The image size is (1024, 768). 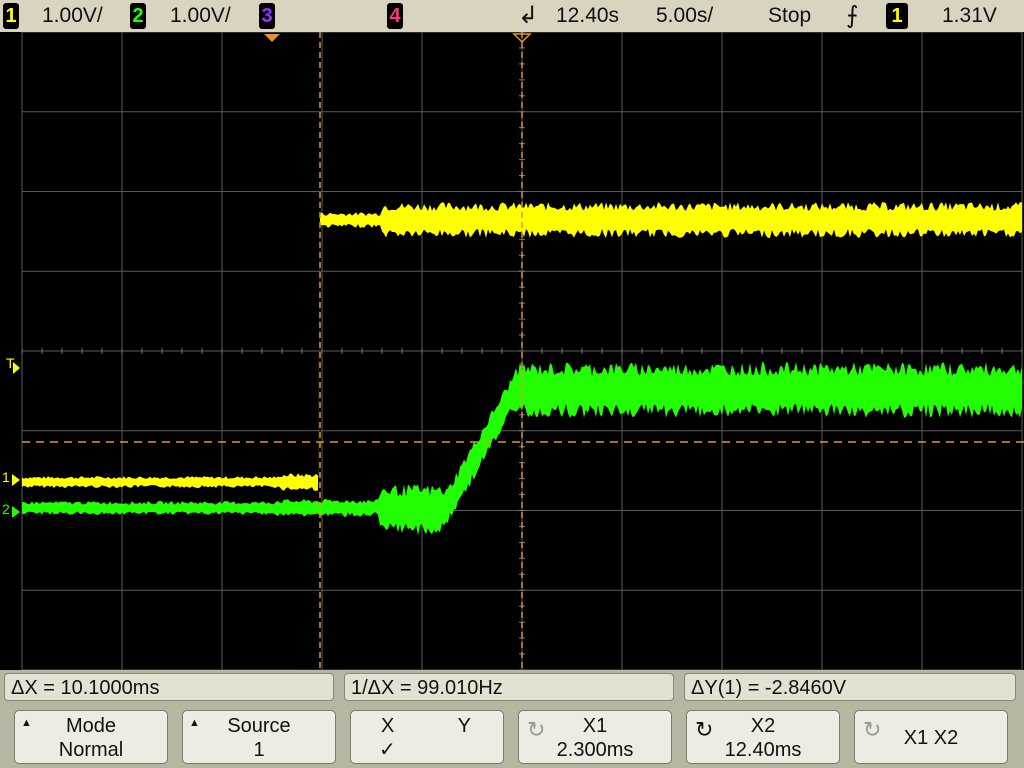 What do you see at coordinates (200, 15) in the screenshot?
I see `ch2-scale: 1.00V/` at bounding box center [200, 15].